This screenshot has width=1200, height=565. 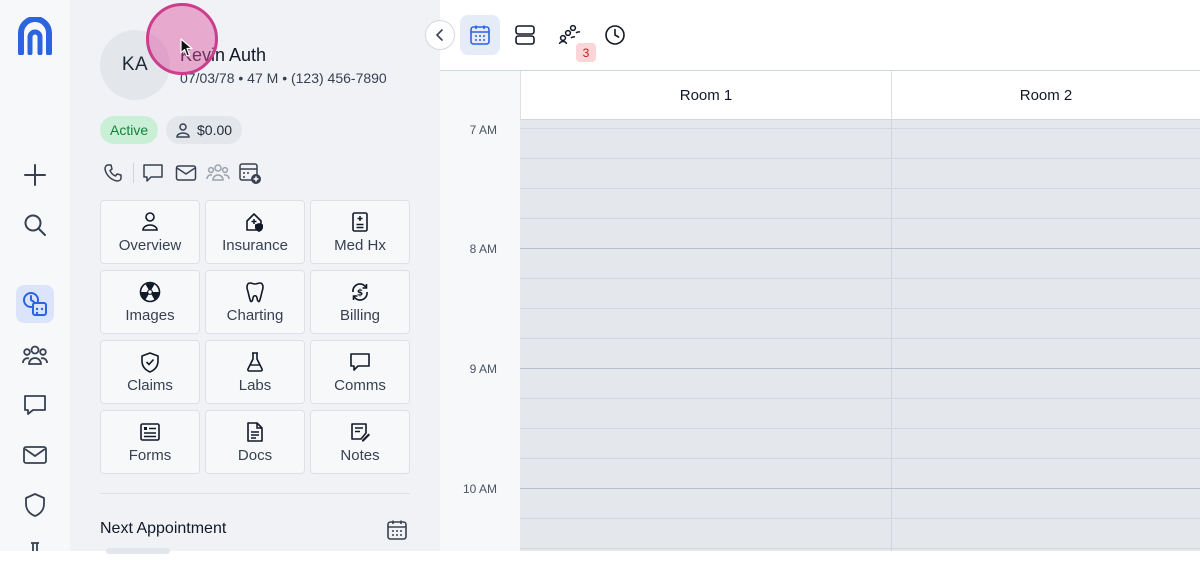 I want to click on phone-icon, so click(x=113, y=173).